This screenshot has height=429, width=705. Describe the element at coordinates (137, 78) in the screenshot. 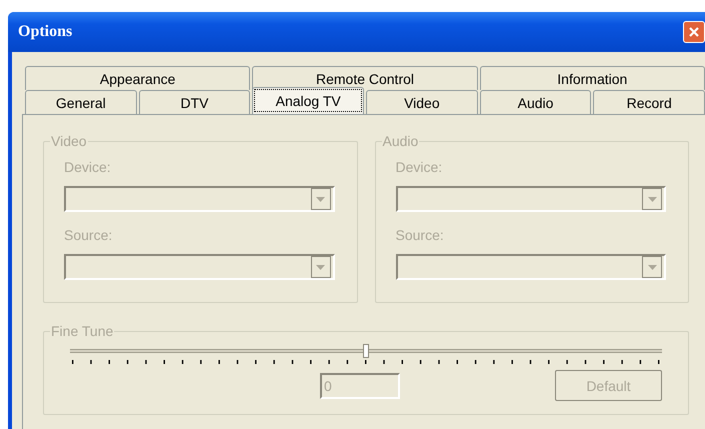

I see `tab: Appearance` at that location.